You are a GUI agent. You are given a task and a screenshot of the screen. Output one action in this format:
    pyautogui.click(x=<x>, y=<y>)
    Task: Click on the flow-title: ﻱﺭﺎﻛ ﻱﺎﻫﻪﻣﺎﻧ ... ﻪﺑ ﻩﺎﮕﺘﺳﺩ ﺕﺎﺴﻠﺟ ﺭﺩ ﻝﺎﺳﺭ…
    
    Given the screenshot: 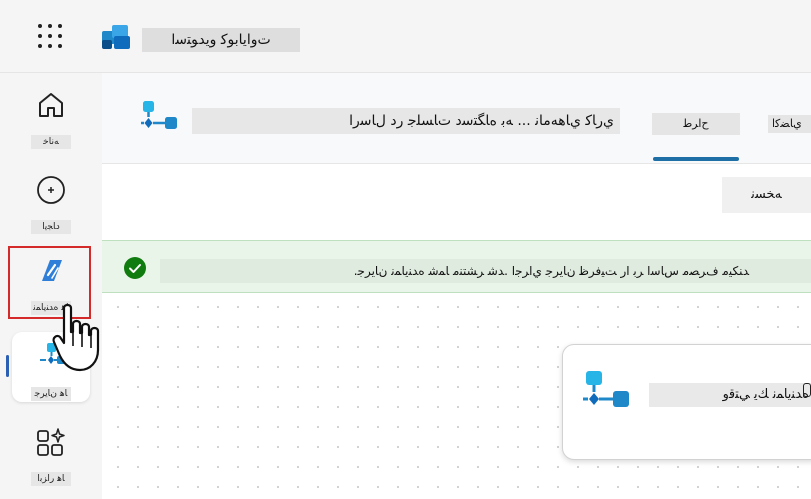 What is the action you would take?
    pyautogui.click(x=406, y=121)
    